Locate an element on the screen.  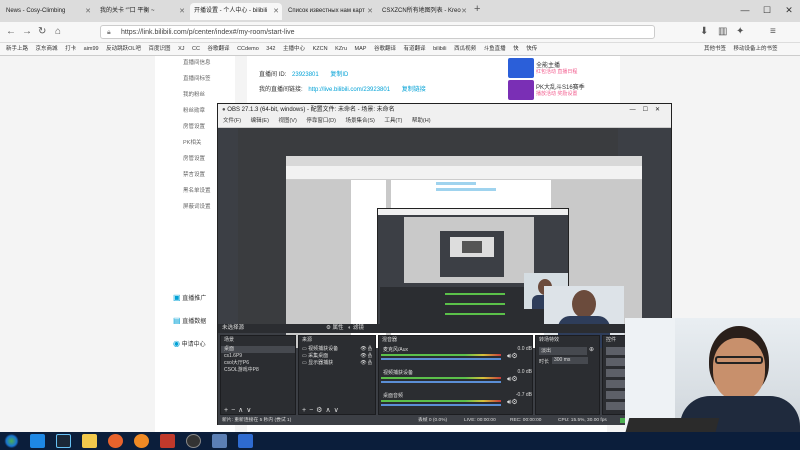
back-icon: ← is located at coordinates (11, 32).